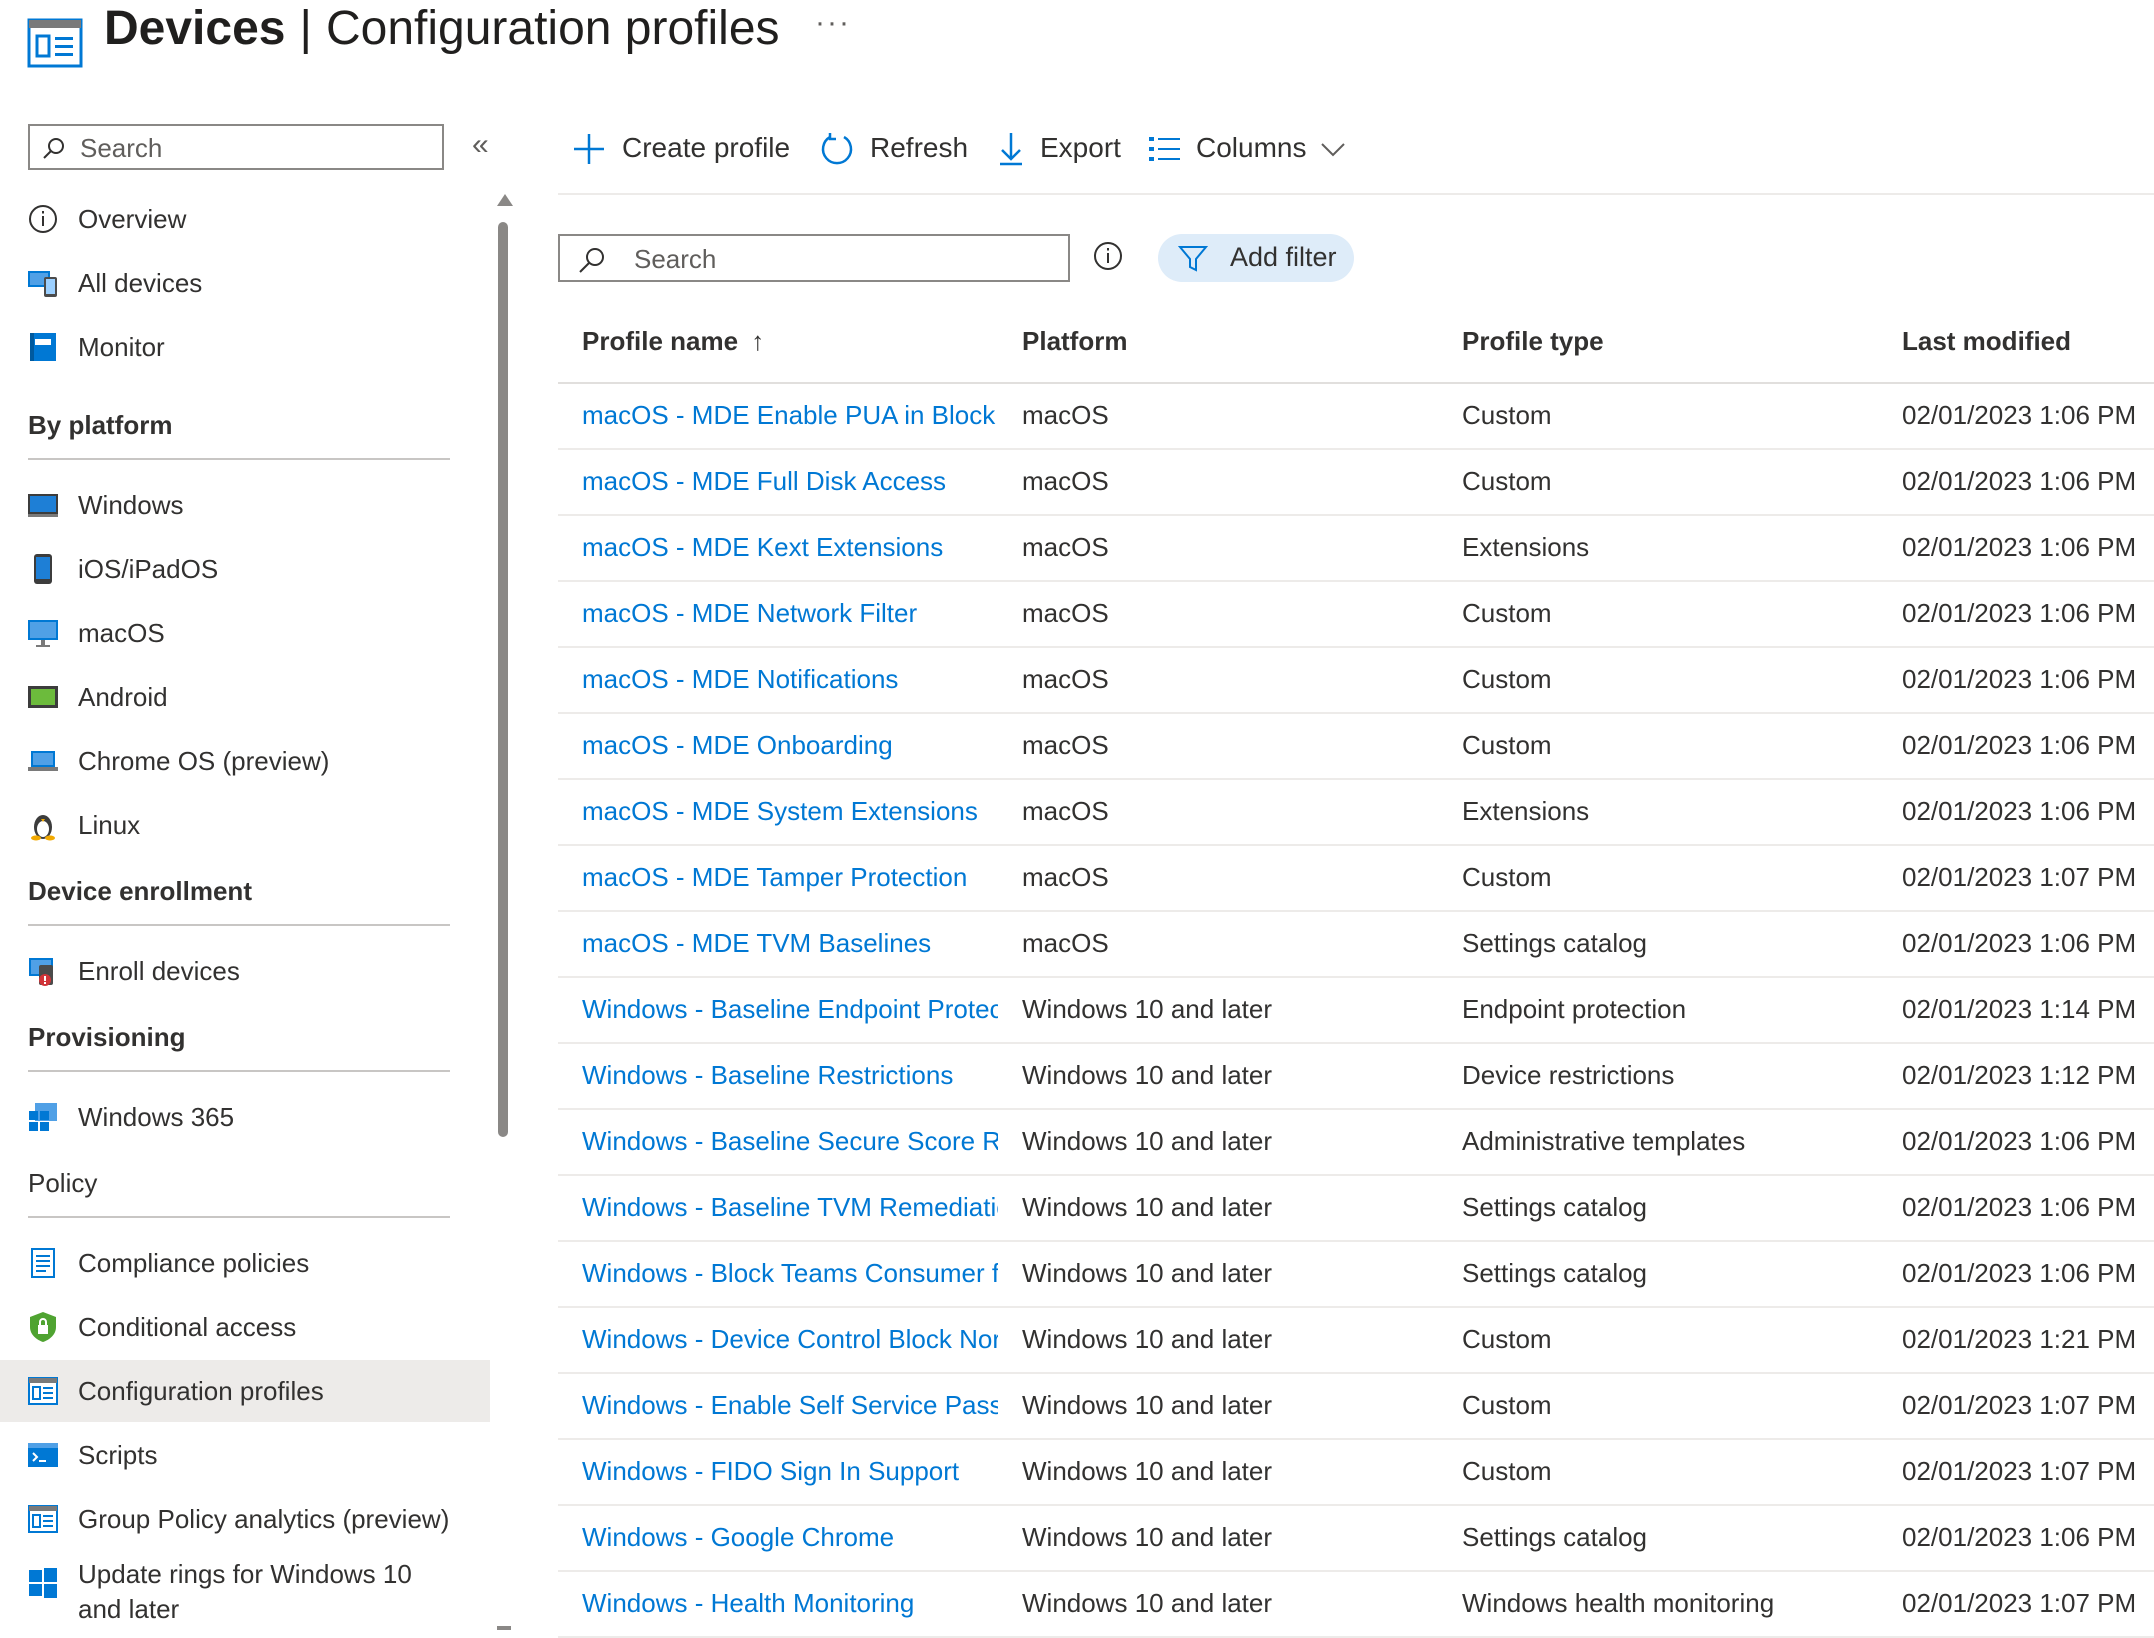 This screenshot has height=1638, width=2154. What do you see at coordinates (2019, 1603) in the screenshot?
I see `last-modified-cell: 02/01/2023 1:07 PM` at bounding box center [2019, 1603].